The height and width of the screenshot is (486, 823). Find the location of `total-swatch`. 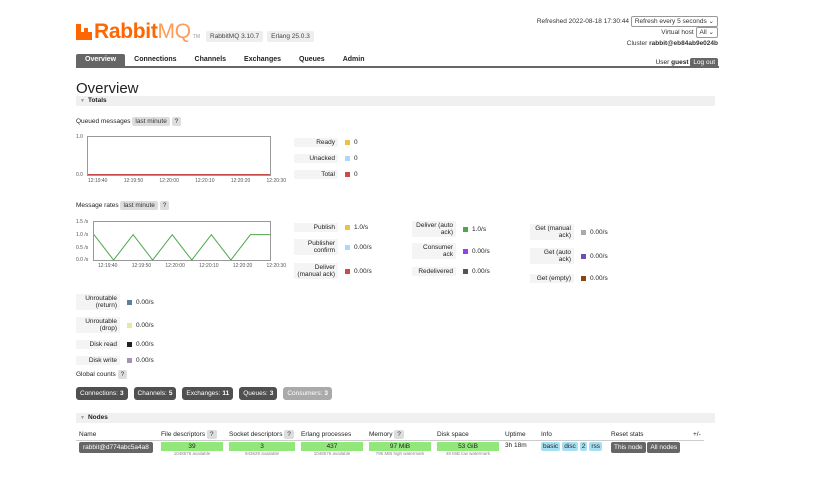

total-swatch is located at coordinates (347, 174).